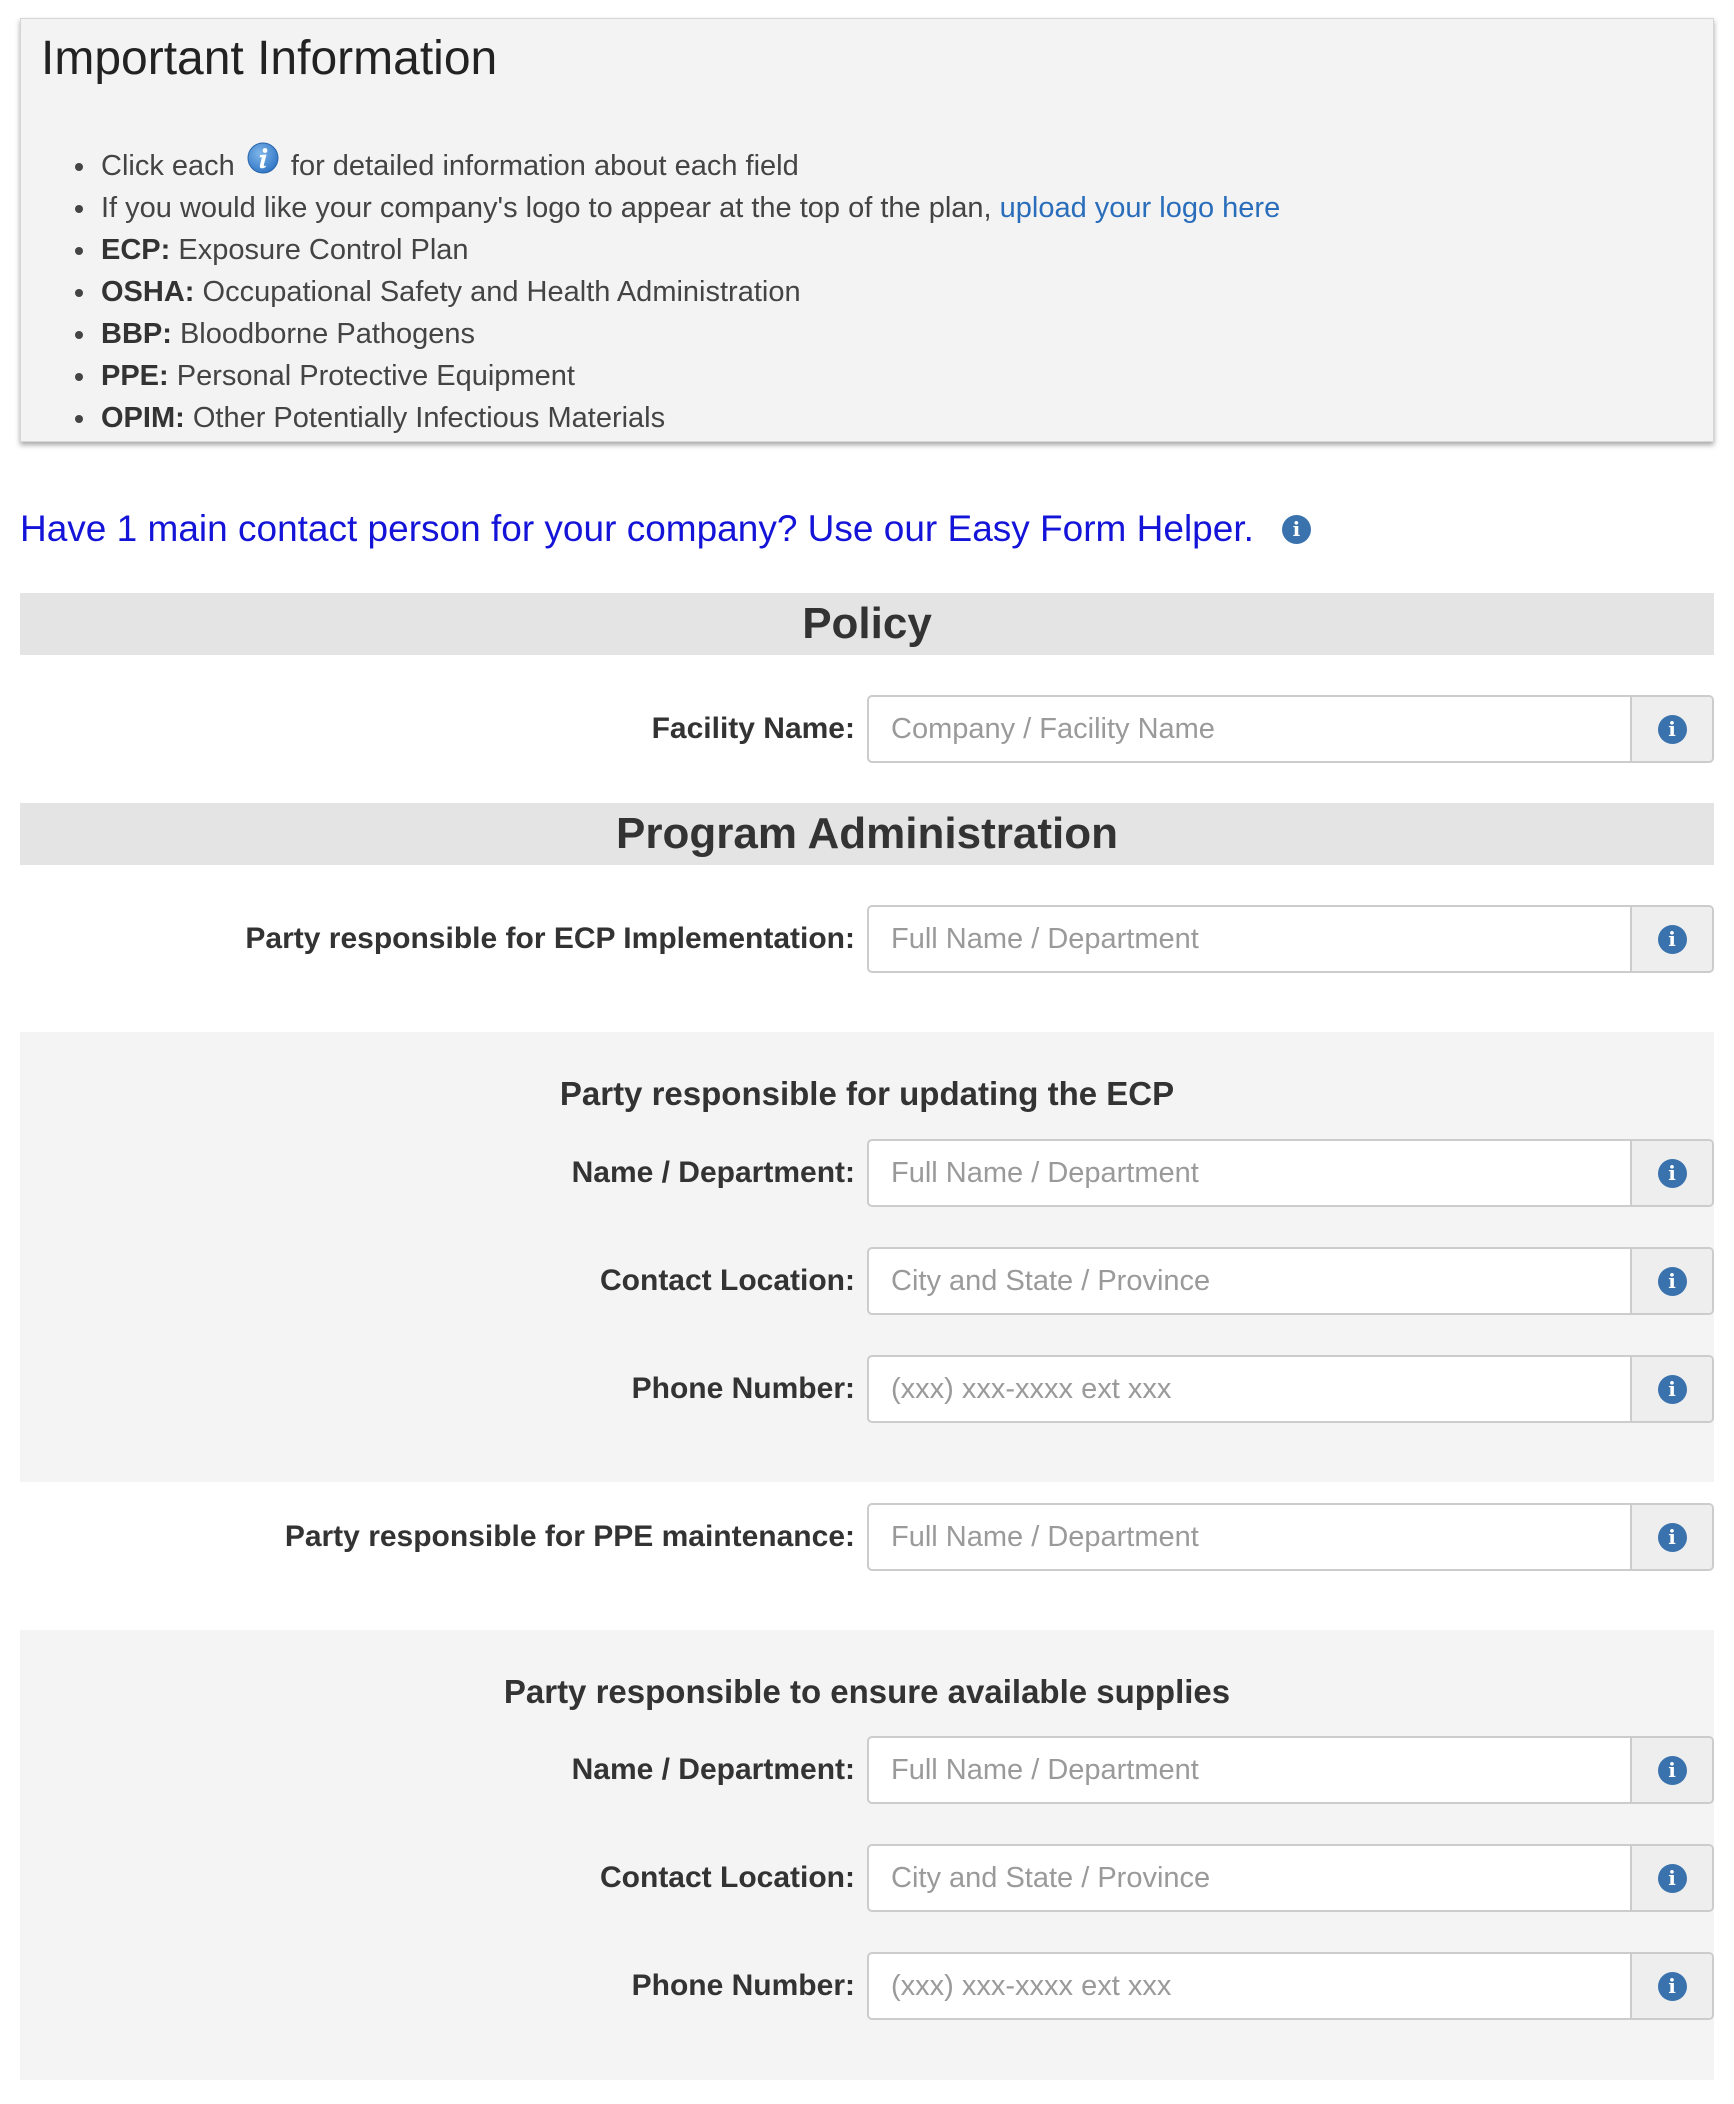  I want to click on updating-name-input, so click(1251, 1173).